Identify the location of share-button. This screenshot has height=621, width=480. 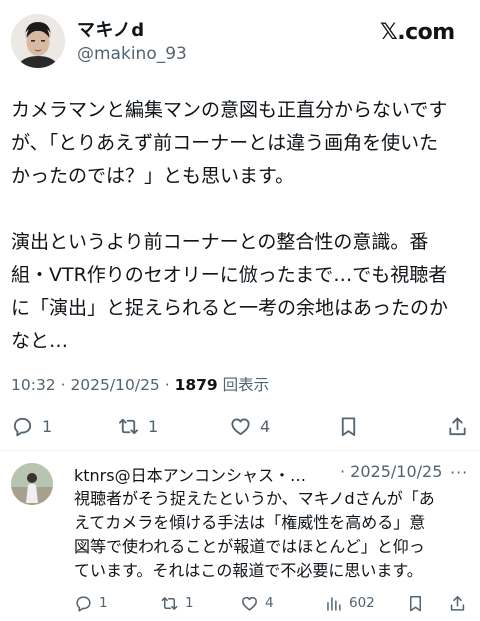
(457, 426).